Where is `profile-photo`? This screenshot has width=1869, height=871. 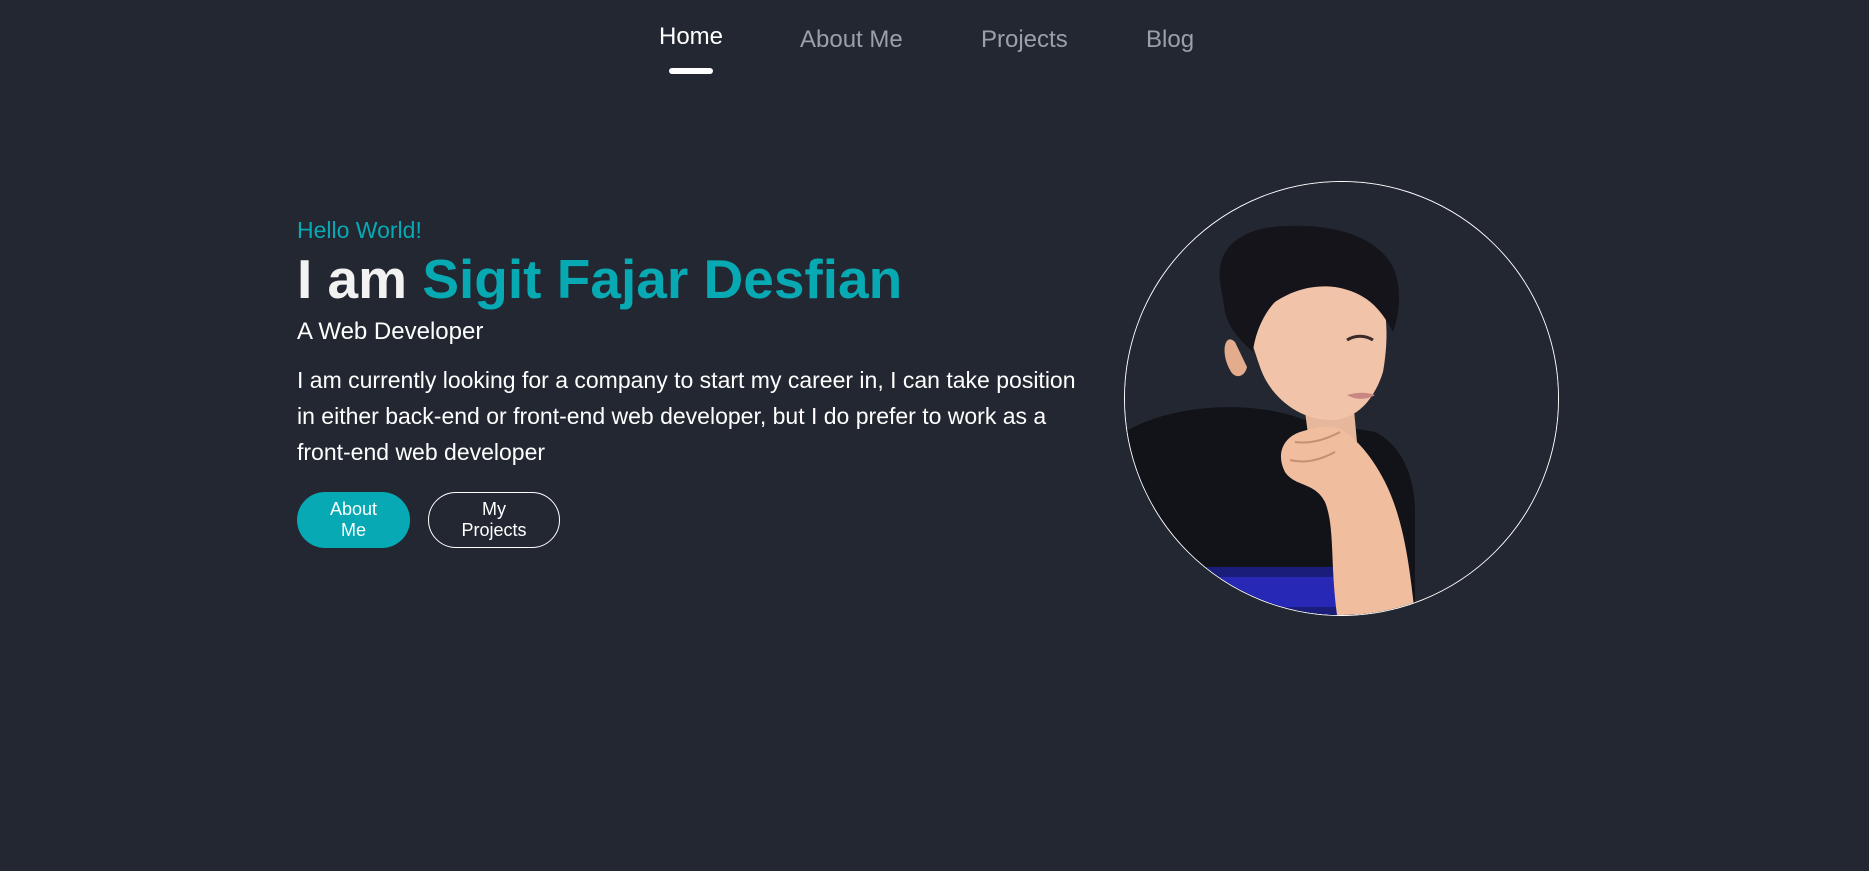
profile-photo is located at coordinates (1341, 398).